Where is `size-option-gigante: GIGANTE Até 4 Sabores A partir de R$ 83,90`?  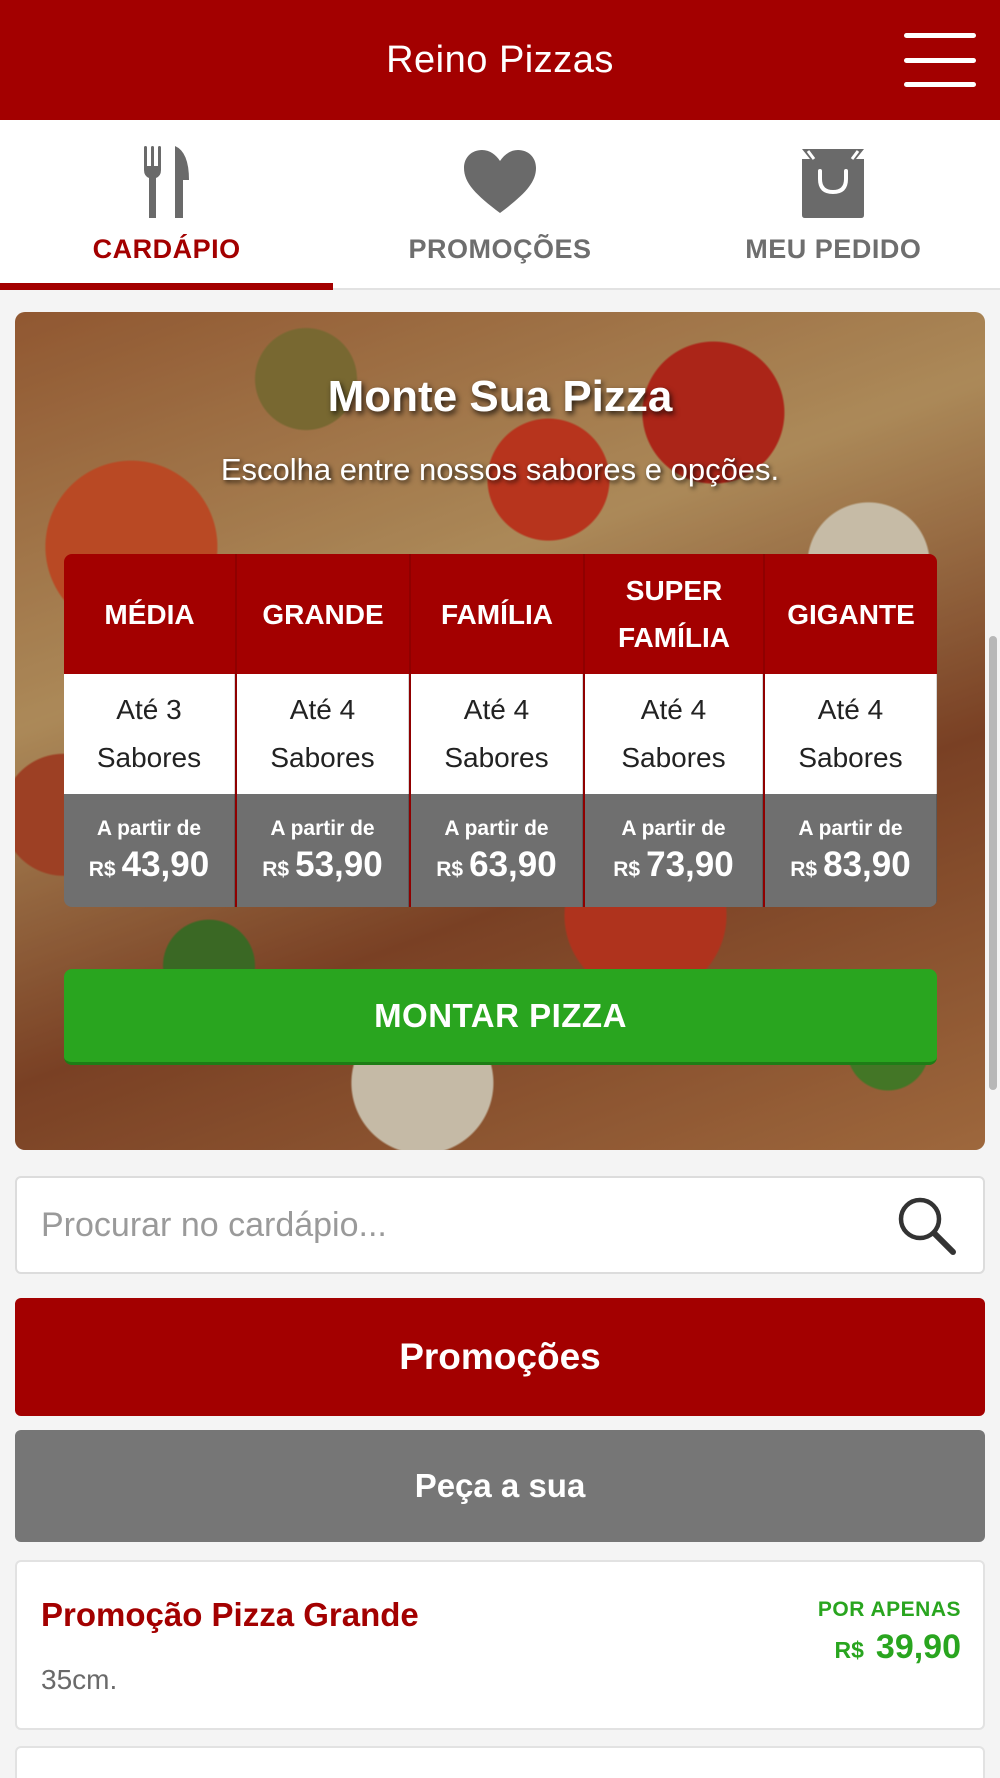 size-option-gigante: GIGANTE Até 4 Sabores A partir de R$ 83,90 is located at coordinates (851, 730).